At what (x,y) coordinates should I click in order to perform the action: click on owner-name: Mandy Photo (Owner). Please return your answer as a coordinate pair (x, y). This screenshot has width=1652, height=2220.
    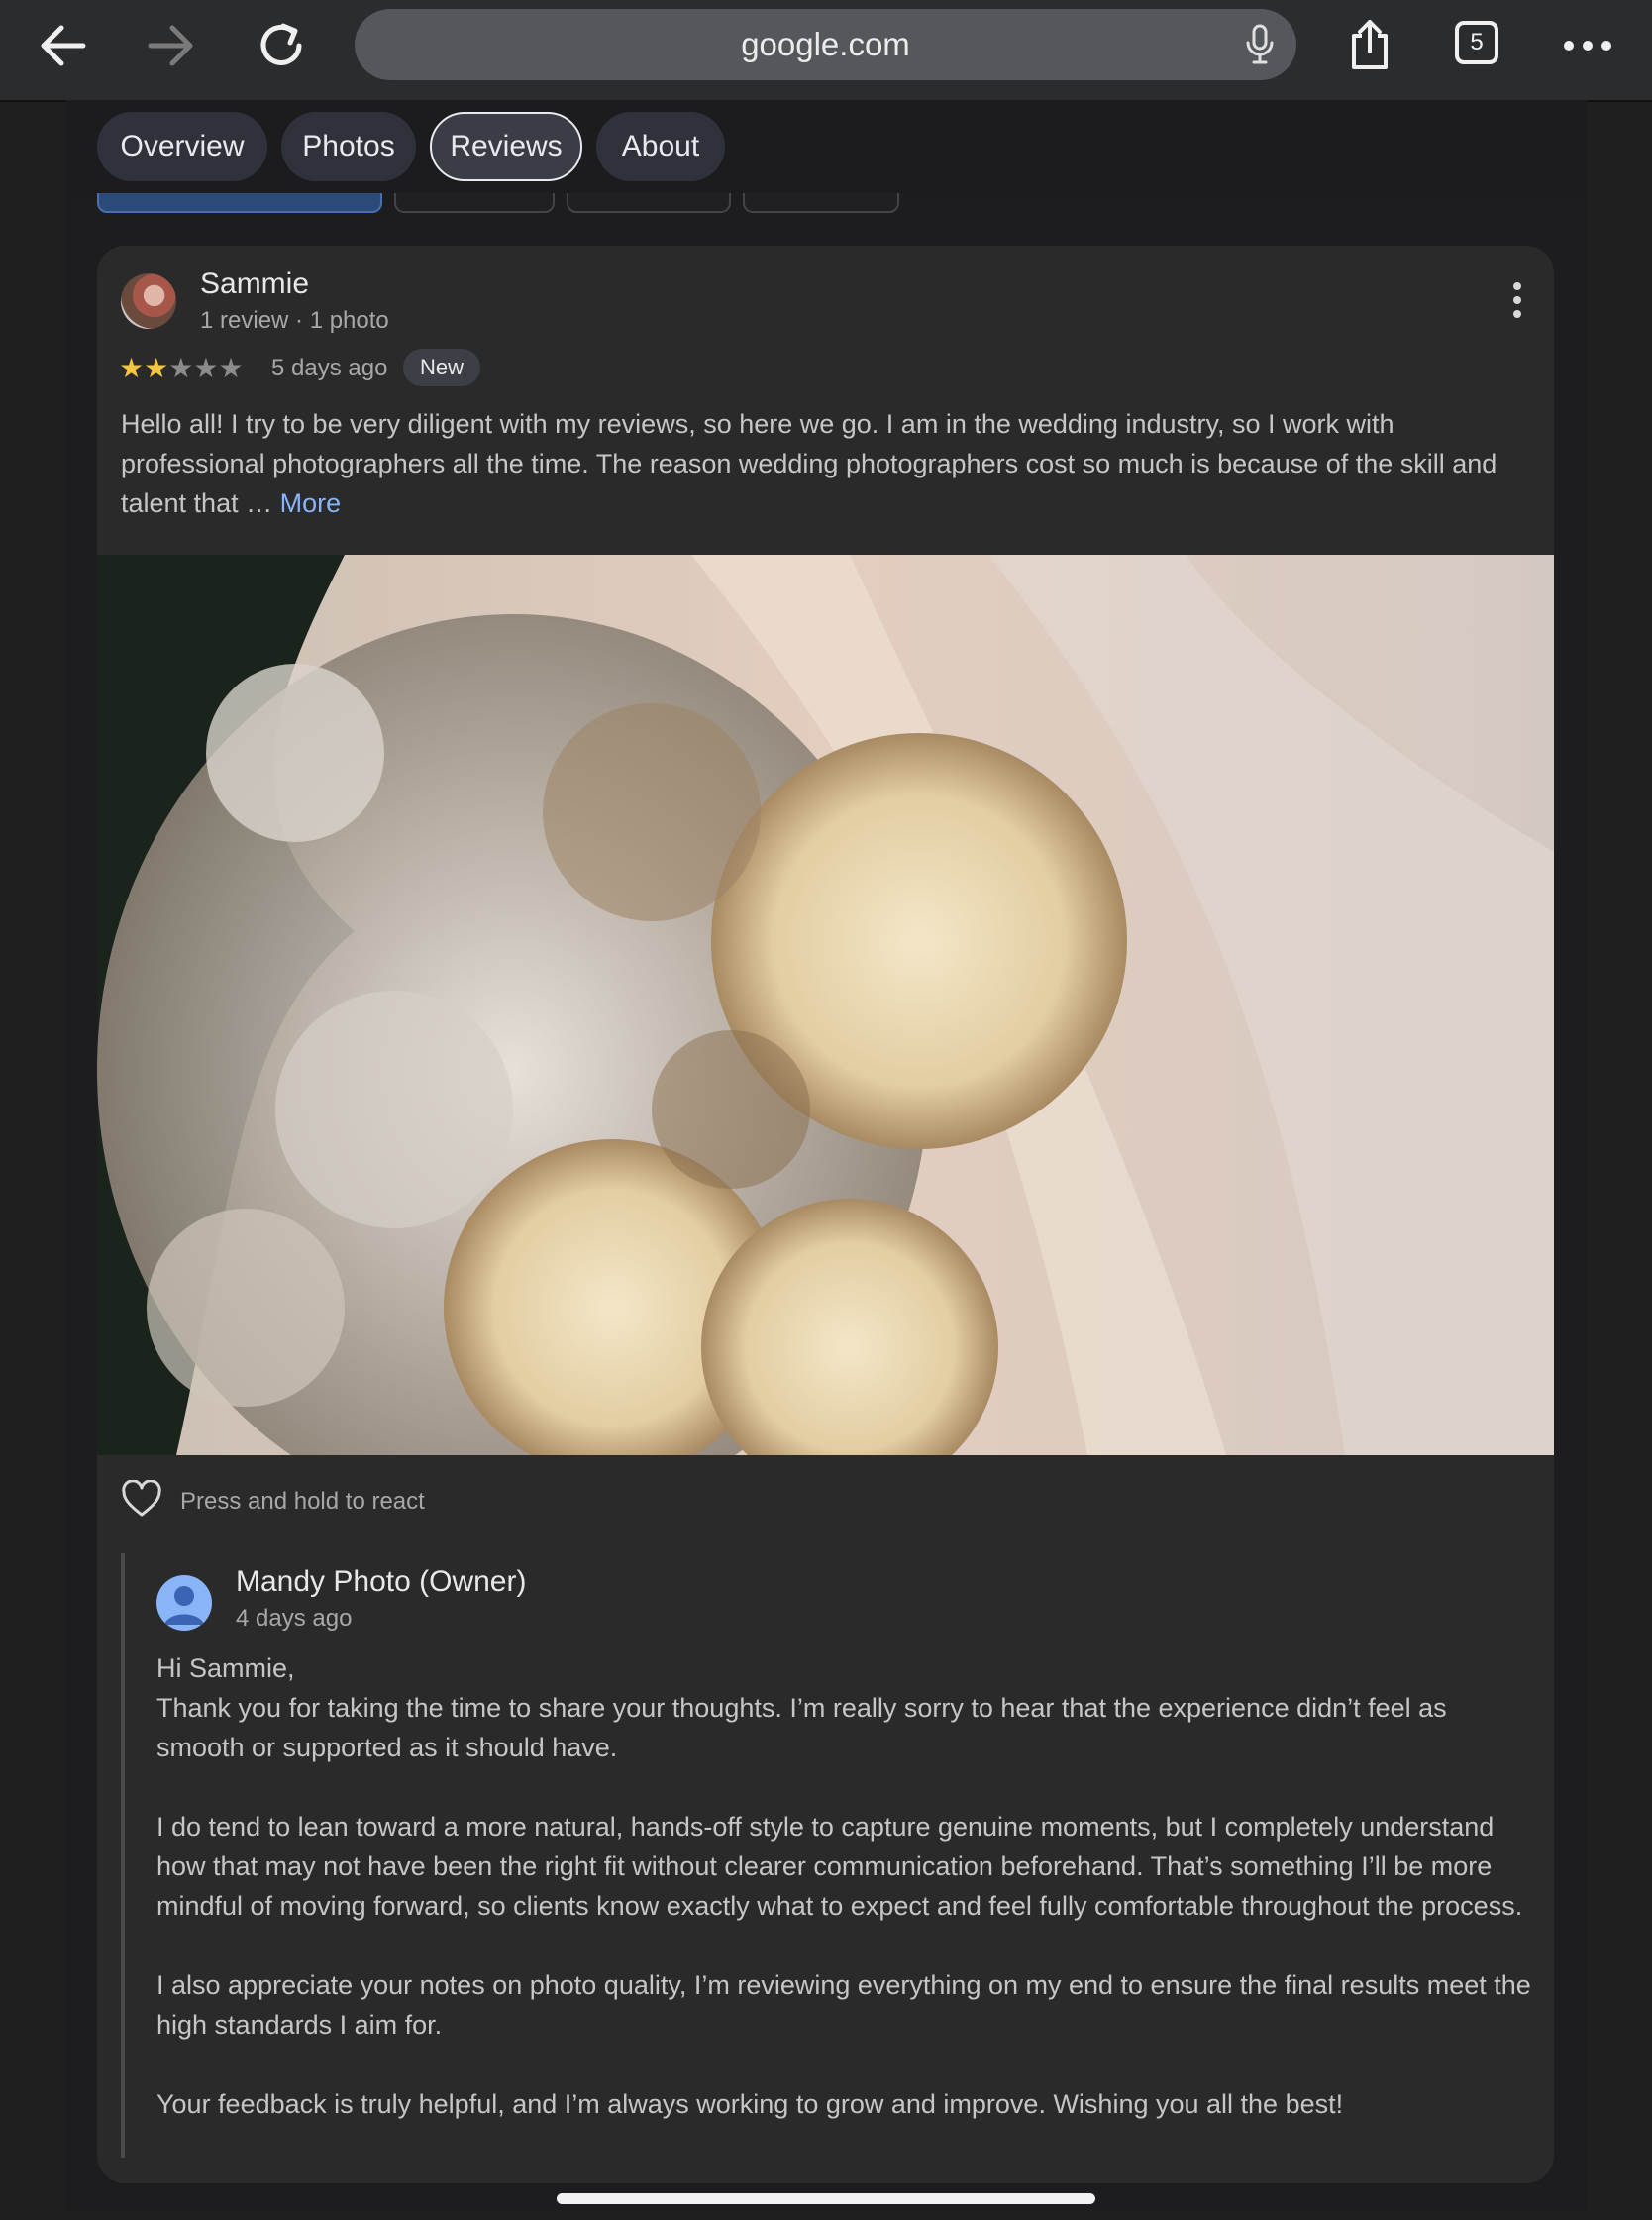
    Looking at the image, I should click on (382, 1582).